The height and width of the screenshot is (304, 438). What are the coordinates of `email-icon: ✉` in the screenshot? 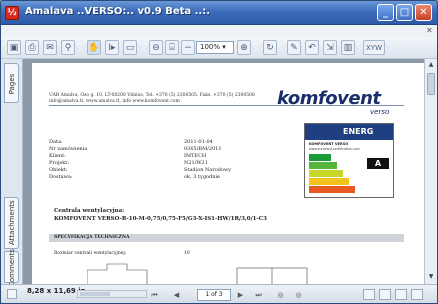 It's located at (50, 47).